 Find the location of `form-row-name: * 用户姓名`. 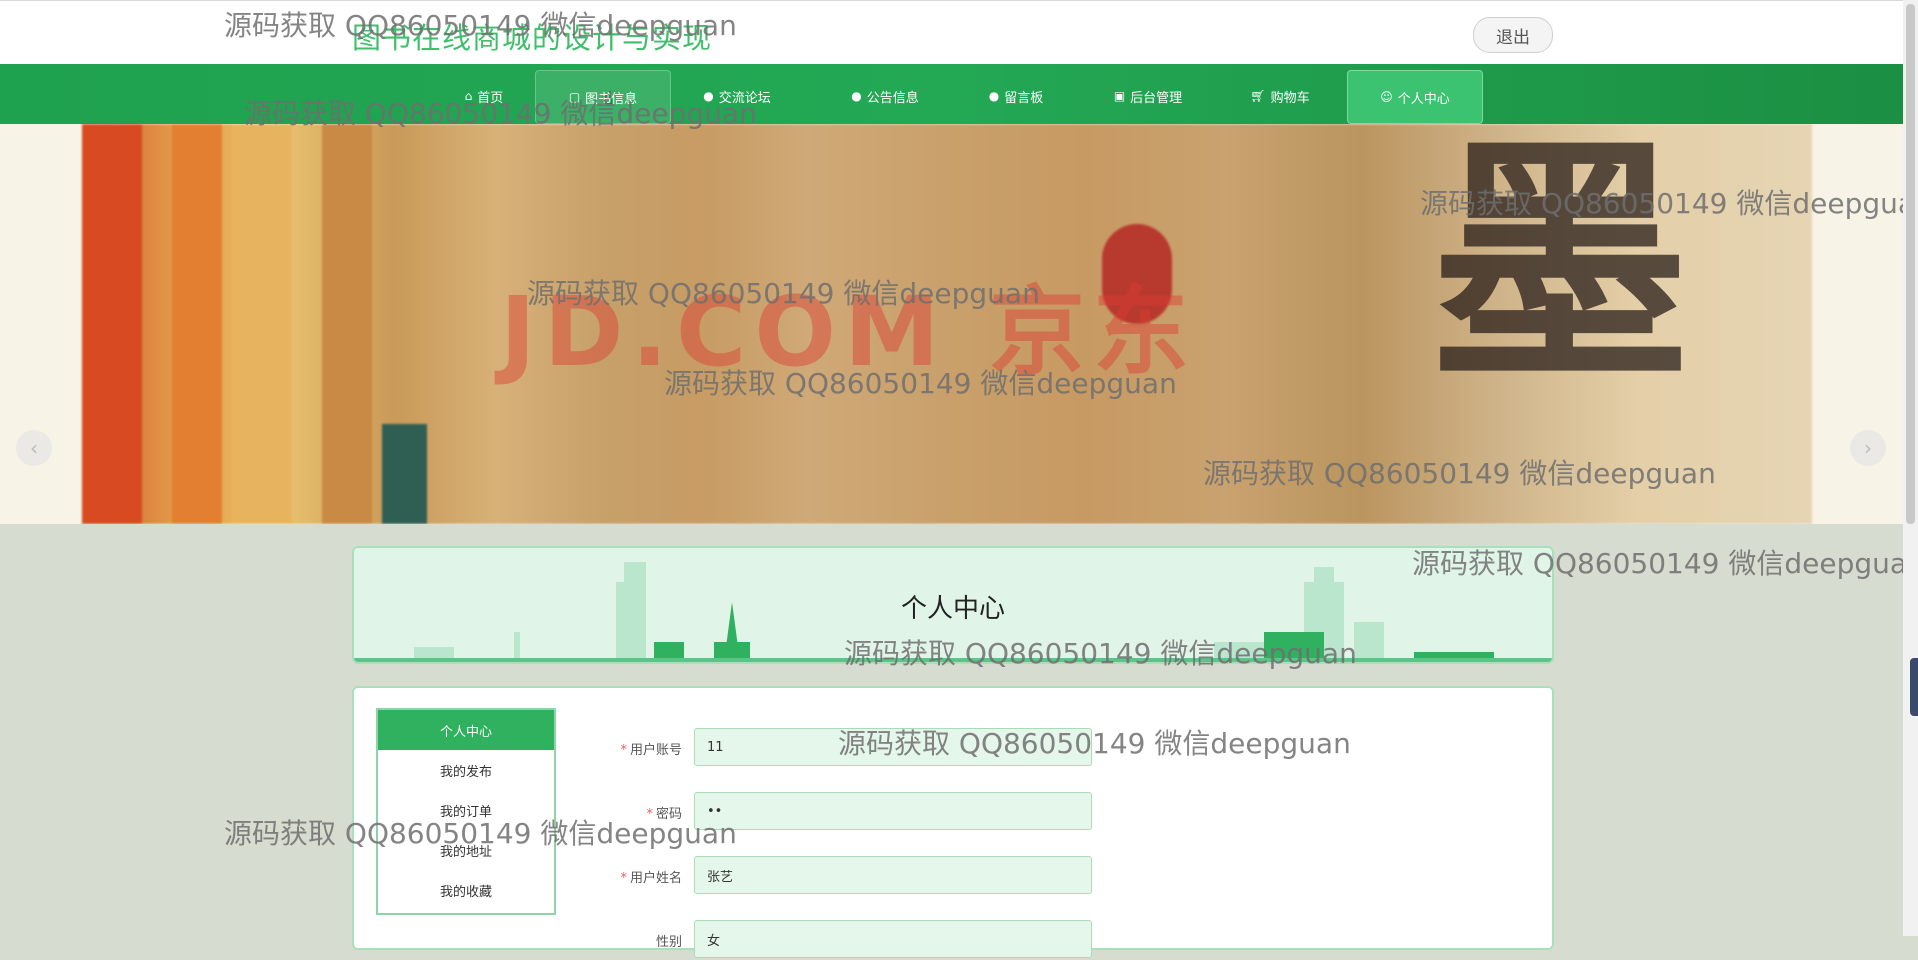

form-row-name: * 用户姓名 is located at coordinates (823, 876).